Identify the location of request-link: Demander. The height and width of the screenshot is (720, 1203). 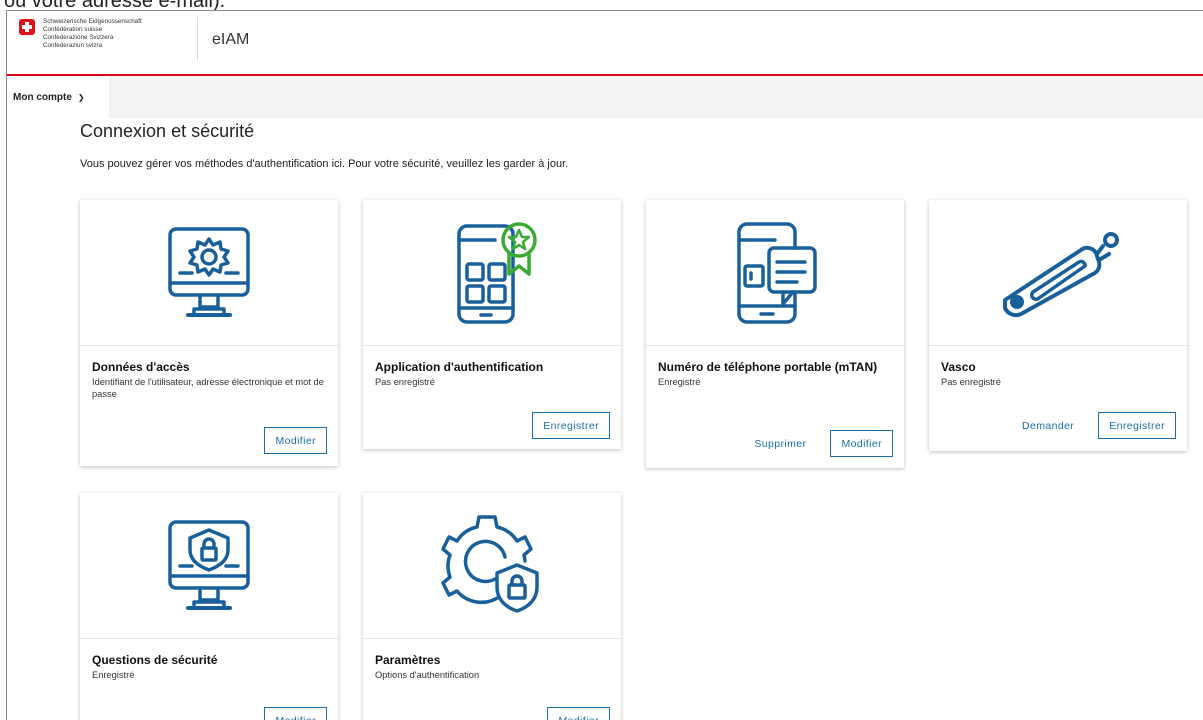
(1048, 426).